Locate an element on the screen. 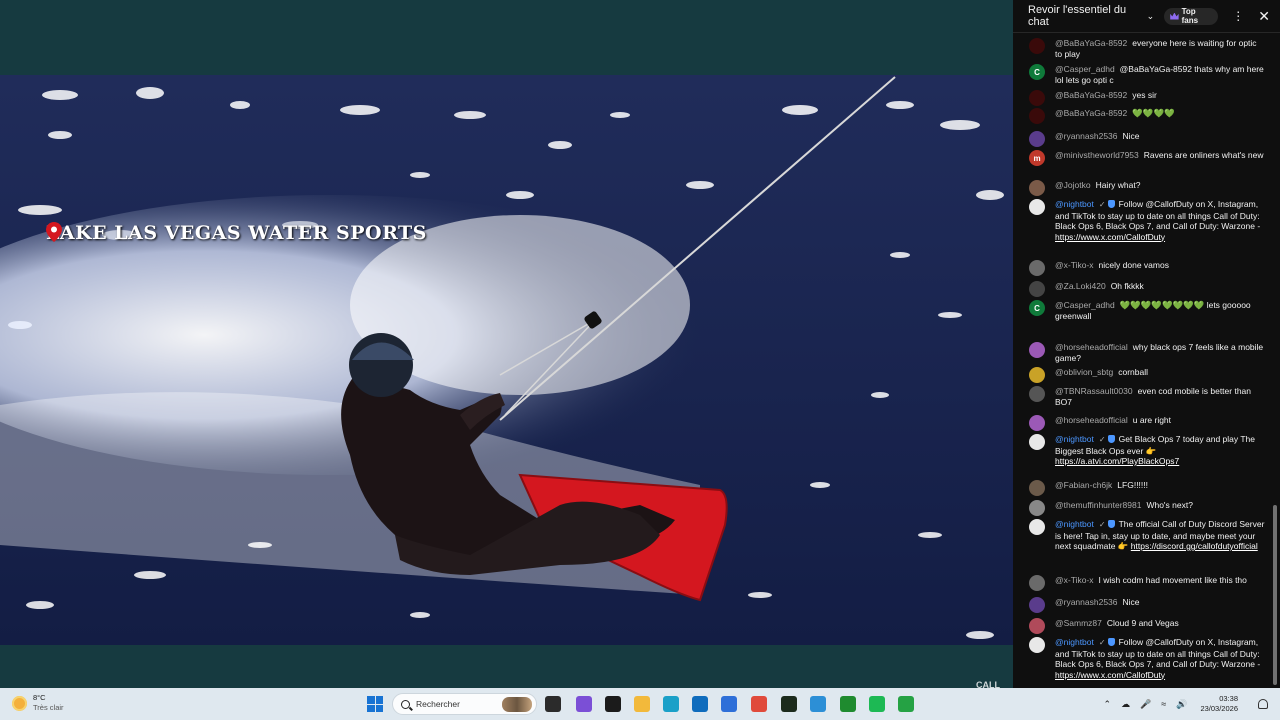 This screenshot has width=1280, height=720. chat-message: @BaBaYaGa-8592 yes sir is located at coordinates (1147, 98).